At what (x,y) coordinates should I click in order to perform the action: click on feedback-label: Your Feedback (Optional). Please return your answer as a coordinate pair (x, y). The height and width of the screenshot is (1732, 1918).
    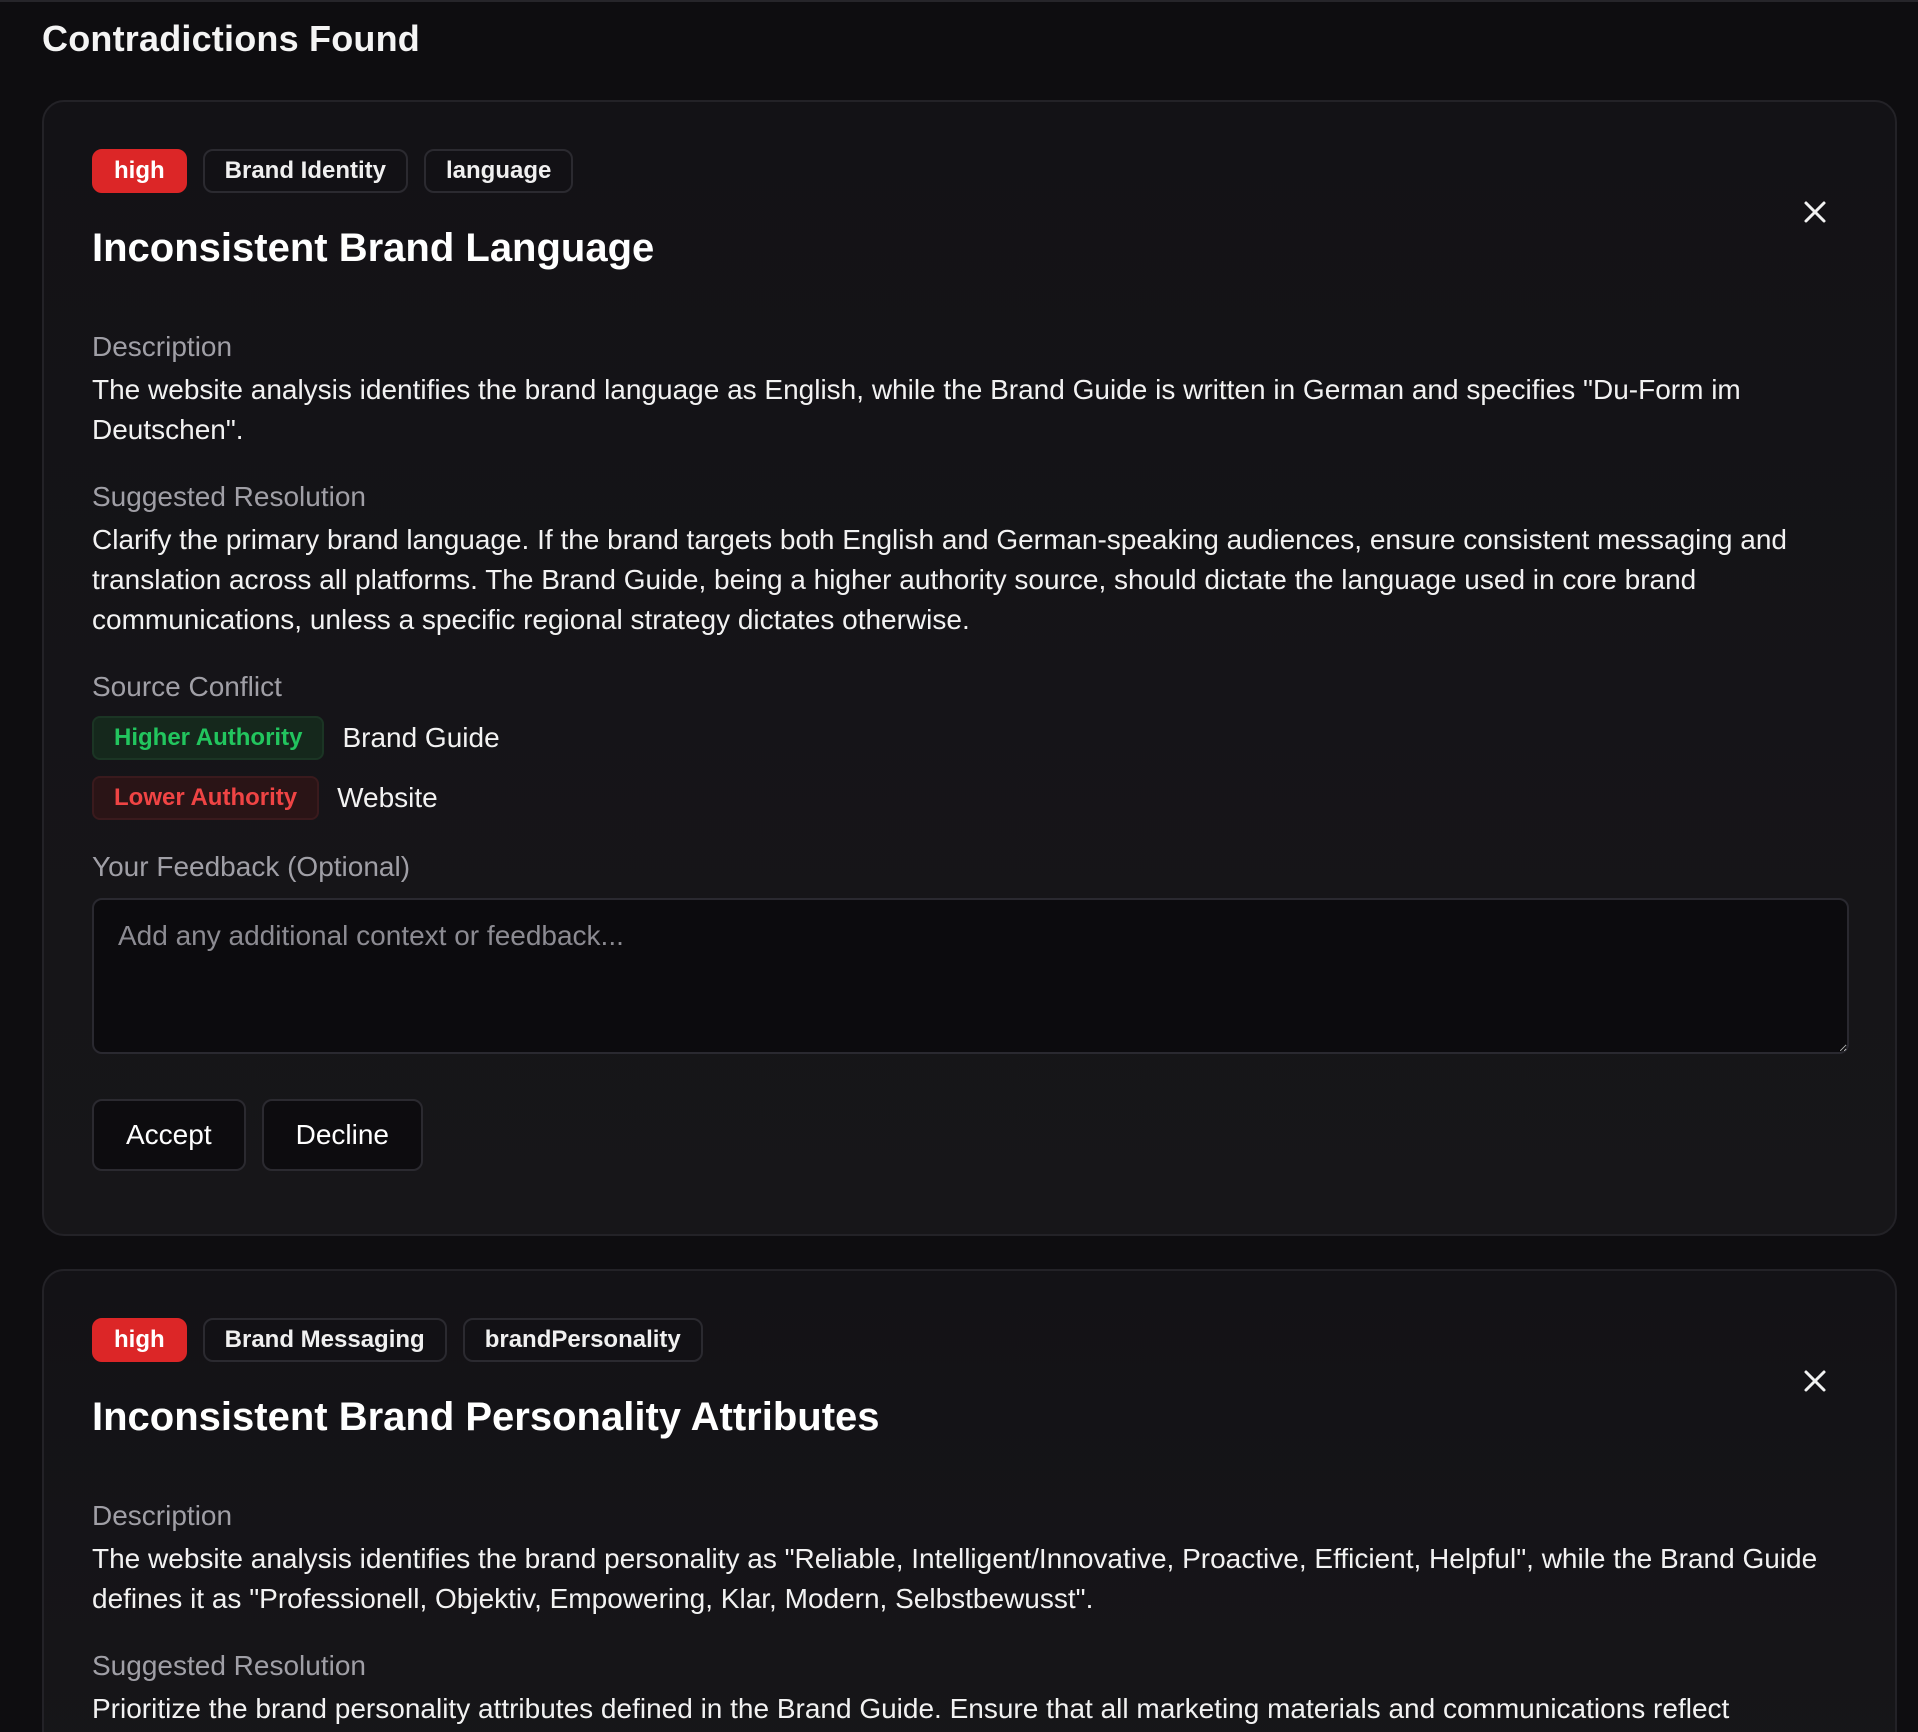
    Looking at the image, I should click on (251, 866).